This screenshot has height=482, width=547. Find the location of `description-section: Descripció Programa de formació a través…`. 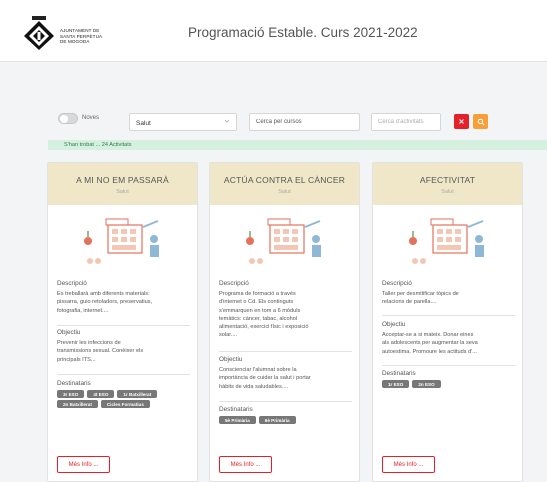

description-section: Descripció Programa de formació a través… is located at coordinates (285, 310).